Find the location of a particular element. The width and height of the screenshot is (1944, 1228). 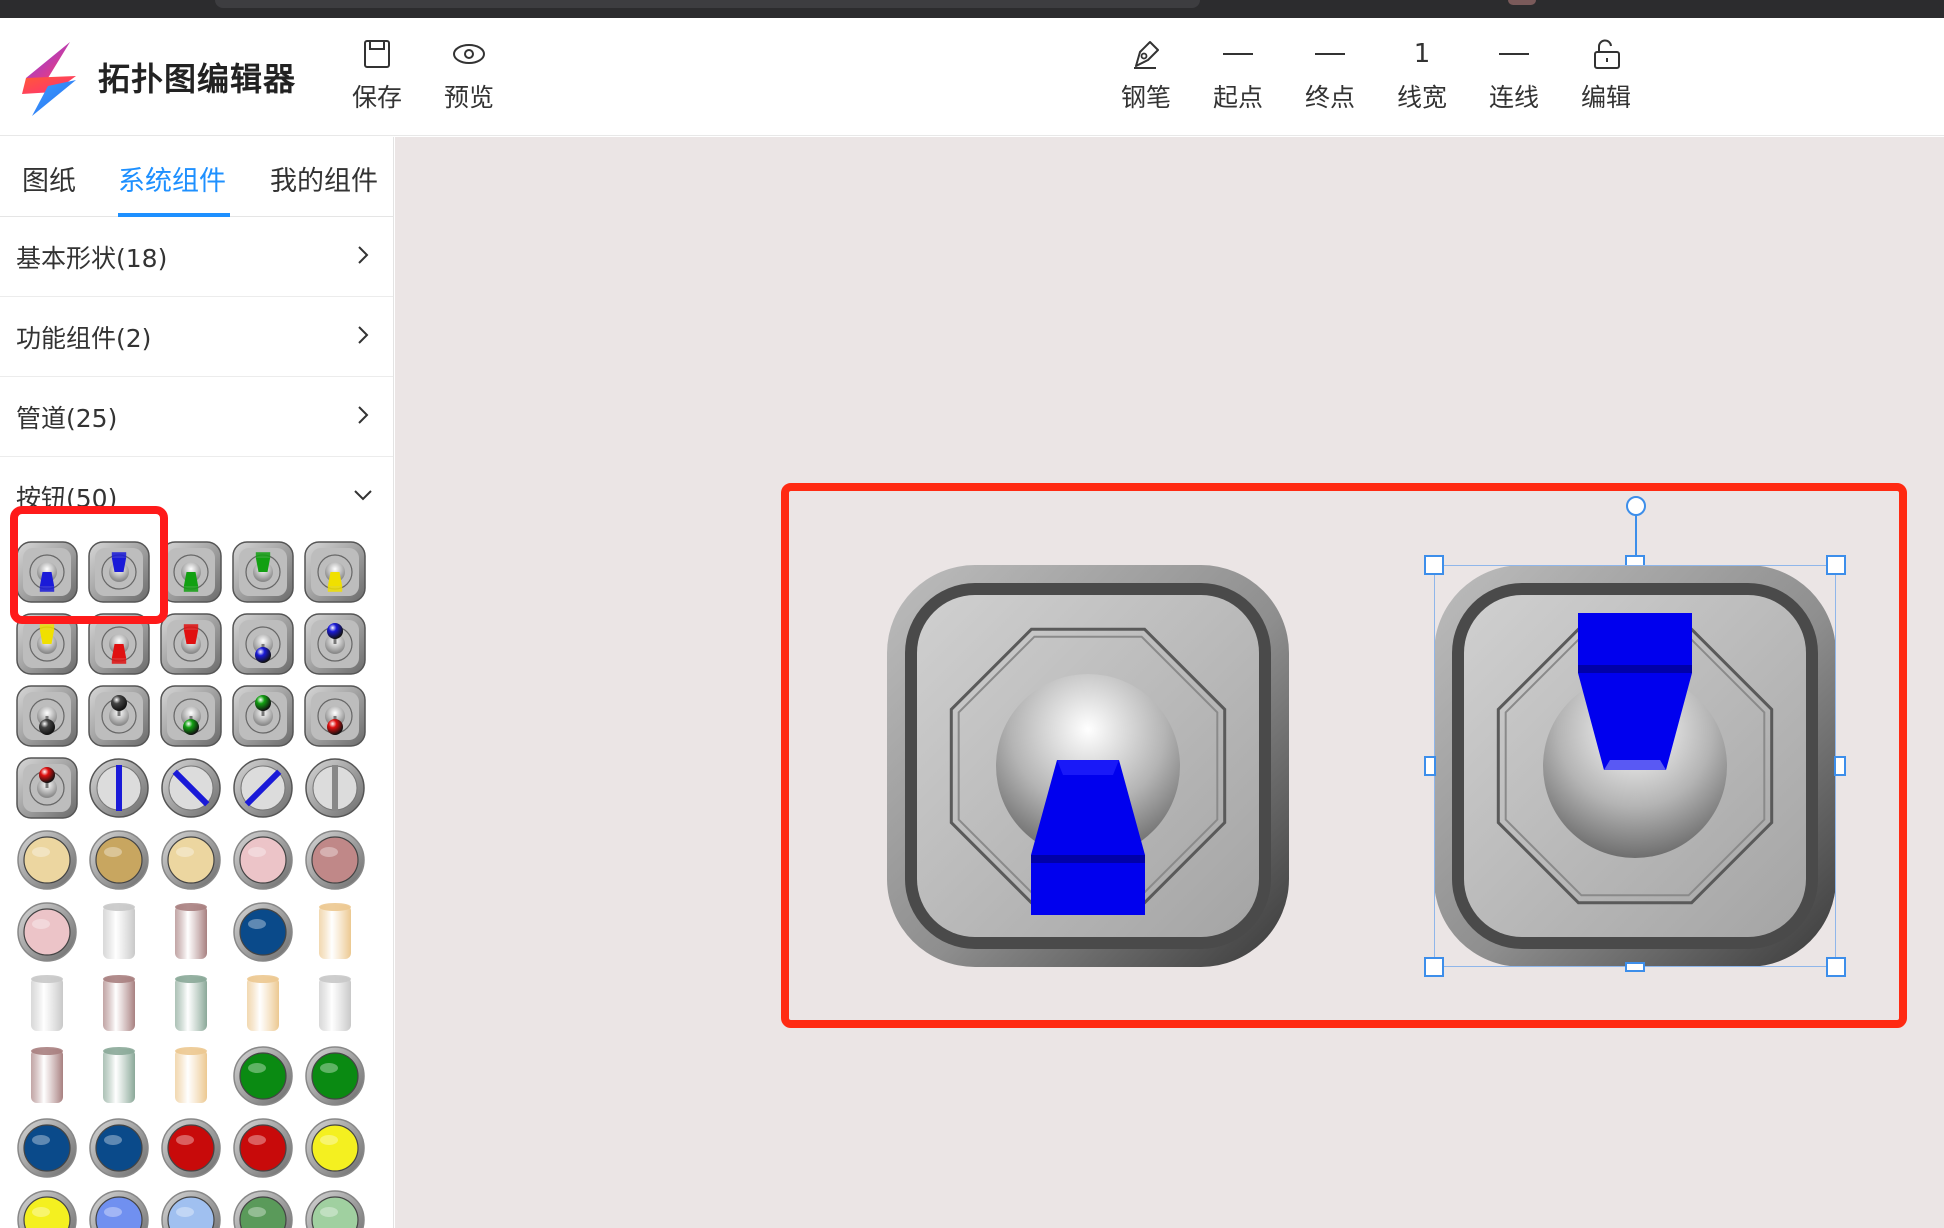

end-label: 终点 is located at coordinates (1329, 97).